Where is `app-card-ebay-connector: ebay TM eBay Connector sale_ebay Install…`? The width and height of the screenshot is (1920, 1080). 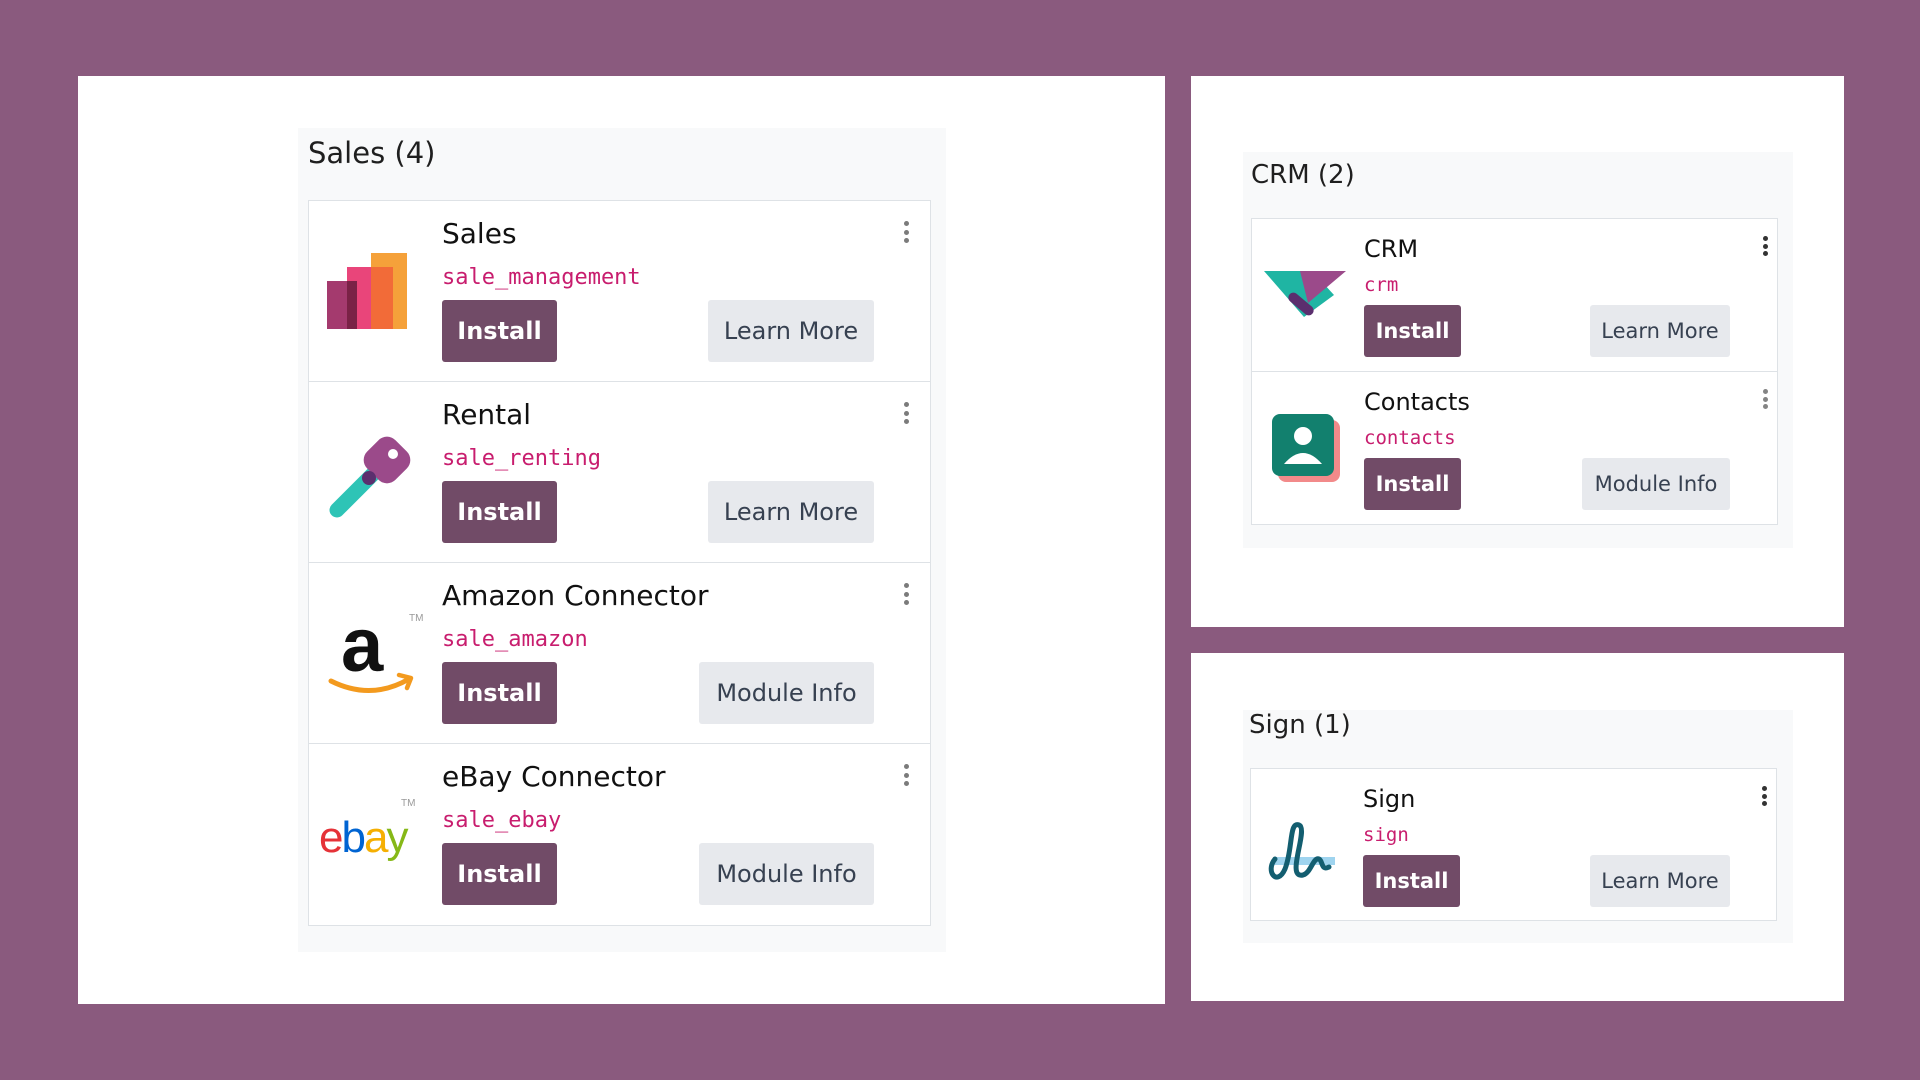 app-card-ebay-connector: ebay TM eBay Connector sale_ebay Install… is located at coordinates (619, 834).